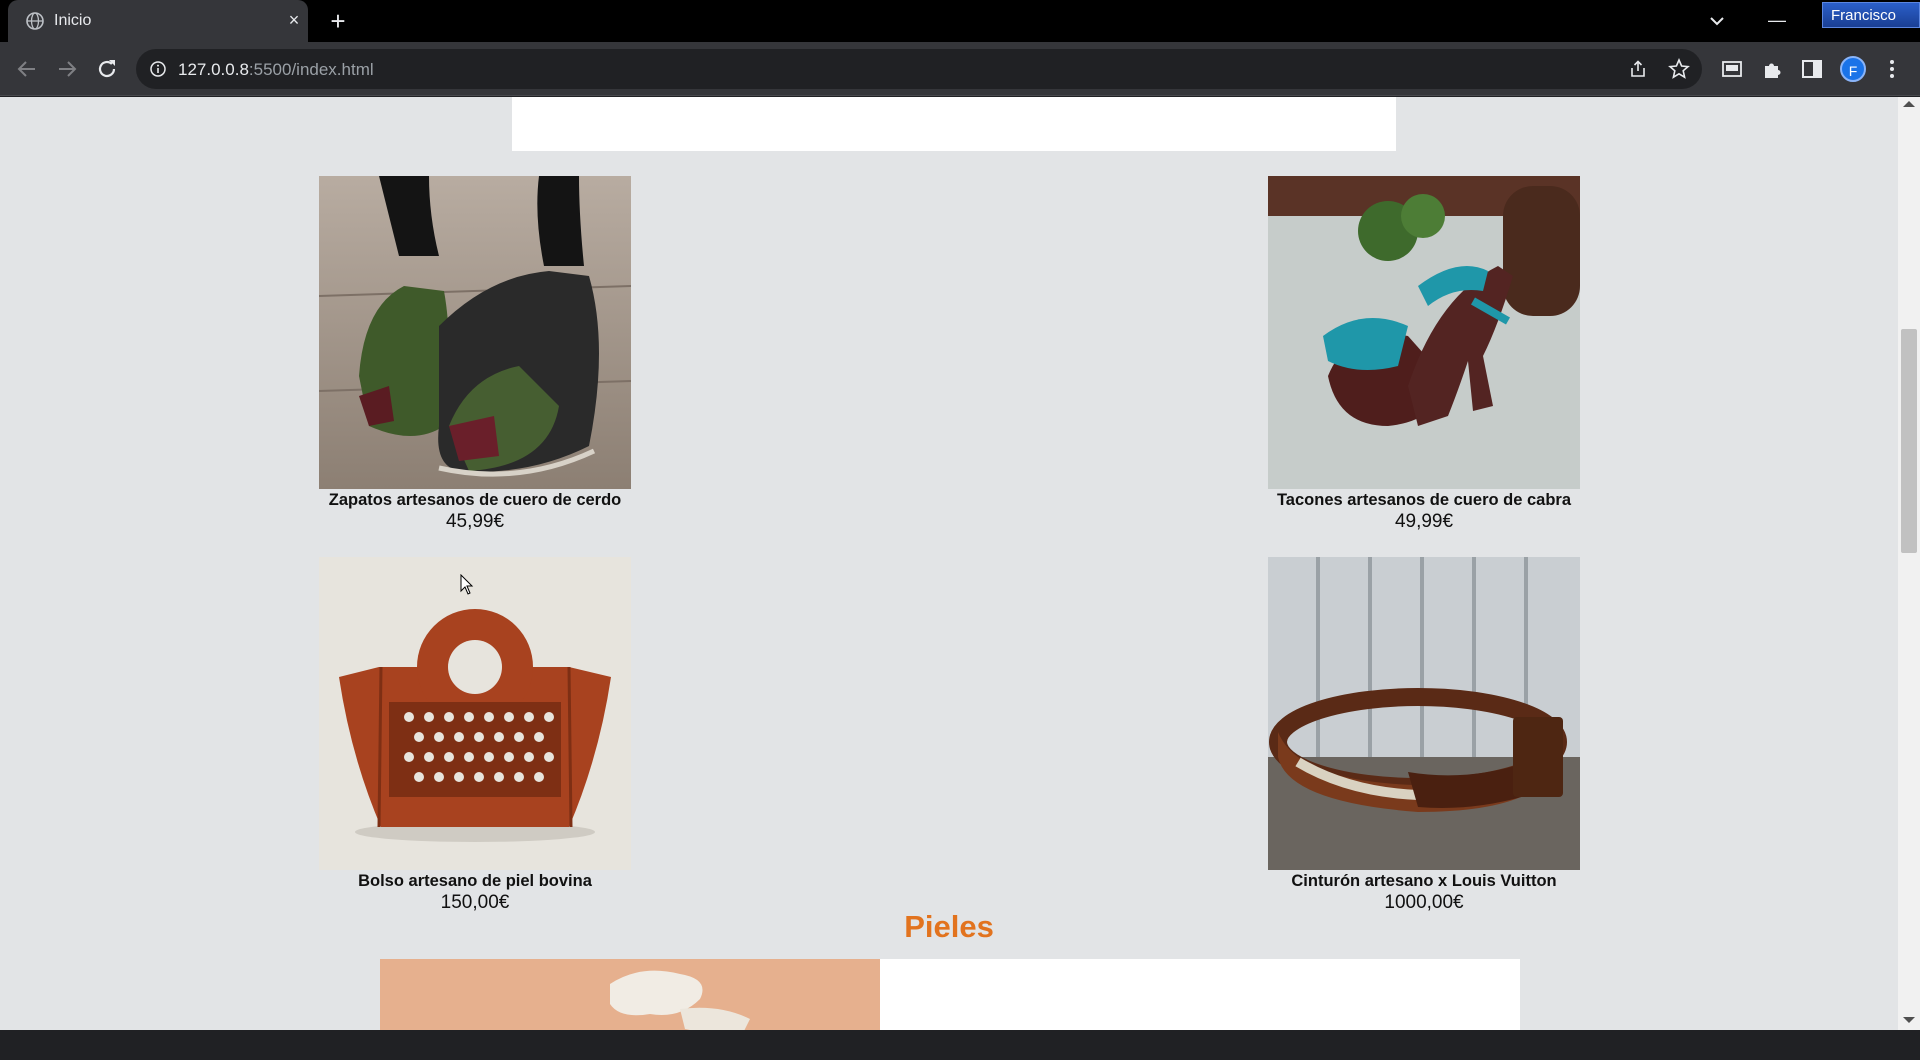 The height and width of the screenshot is (1060, 1920). I want to click on product-card: Bolso artesano de piel bovina 150,00€, so click(475, 735).